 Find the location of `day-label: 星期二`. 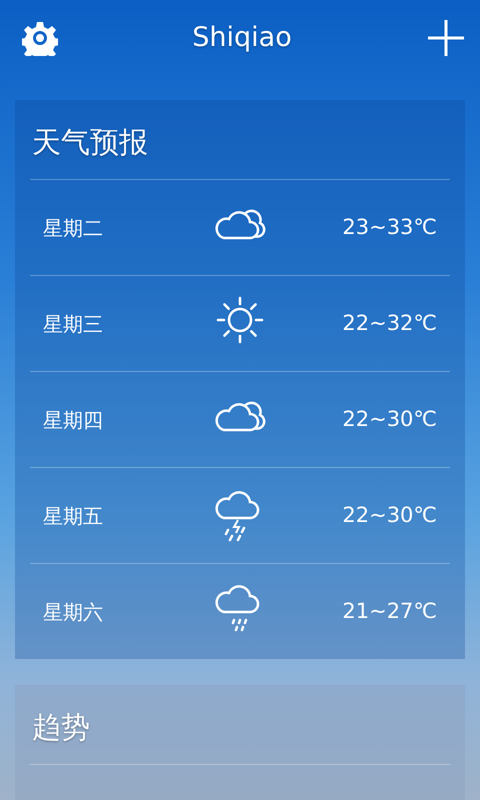

day-label: 星期二 is located at coordinates (73, 228).